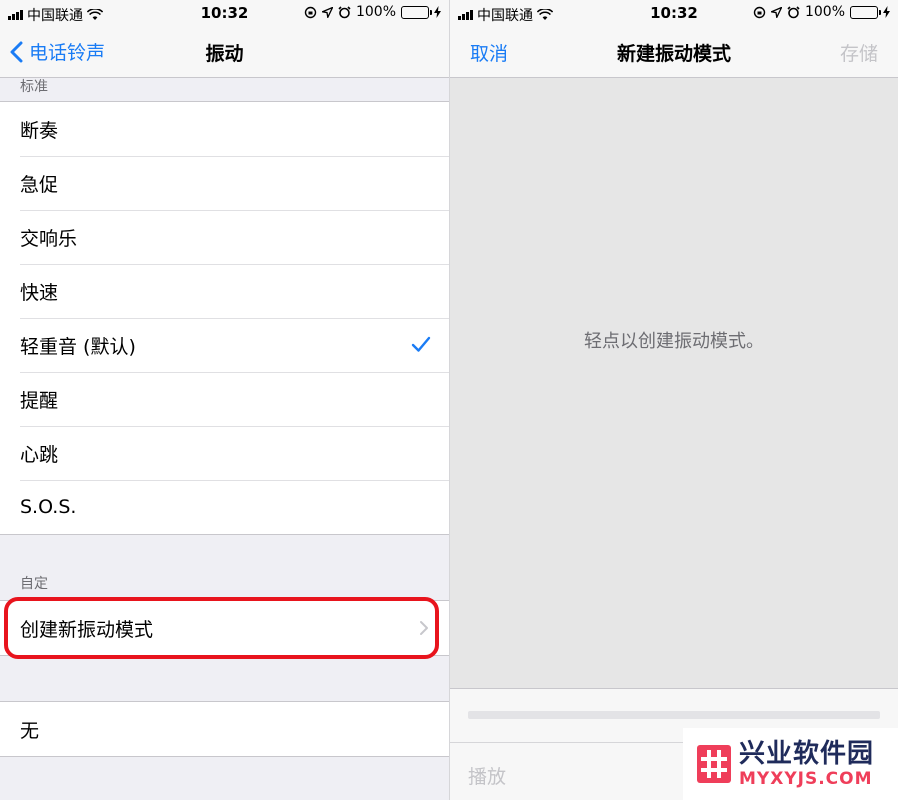 This screenshot has width=898, height=800. I want to click on nav-bar: 电话铃声 振动, so click(224, 52).